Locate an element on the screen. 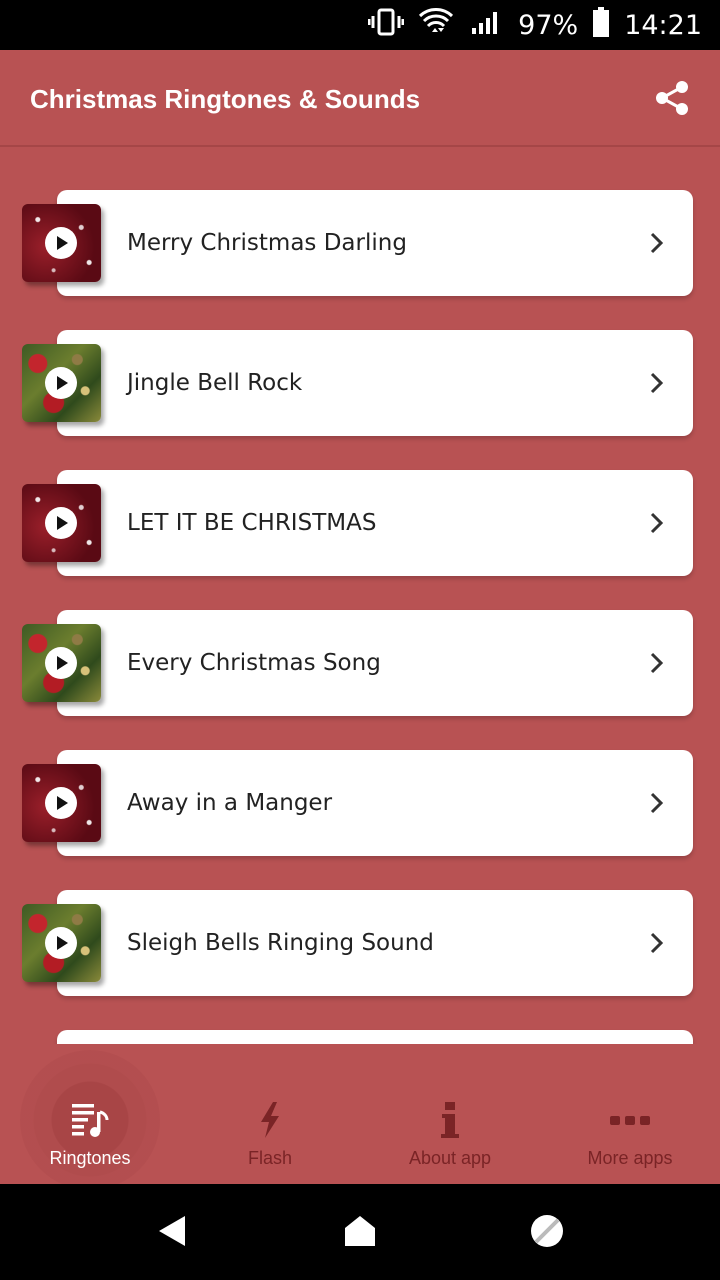 The image size is (720, 1280). ringtone-title: Jingle Bell Rock is located at coordinates (215, 383).